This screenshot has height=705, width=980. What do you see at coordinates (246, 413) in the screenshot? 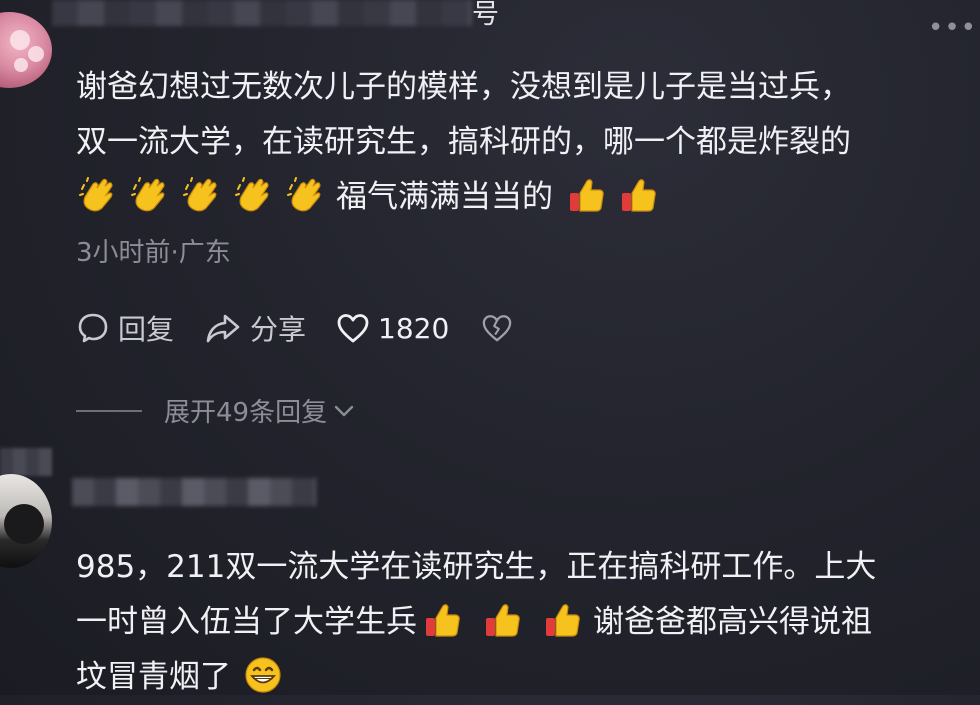
I see `expand-replies-label: 展开49条回复` at bounding box center [246, 413].